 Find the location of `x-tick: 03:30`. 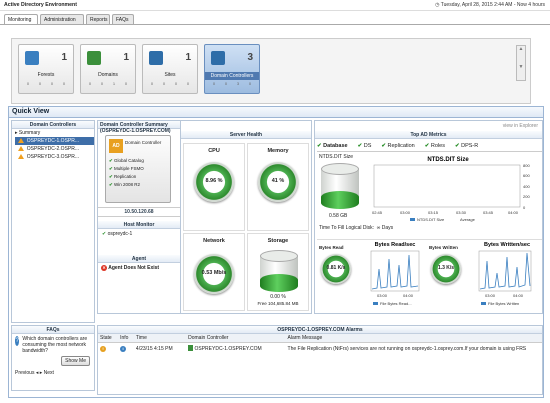

x-tick: 03:30 is located at coordinates (461, 212).